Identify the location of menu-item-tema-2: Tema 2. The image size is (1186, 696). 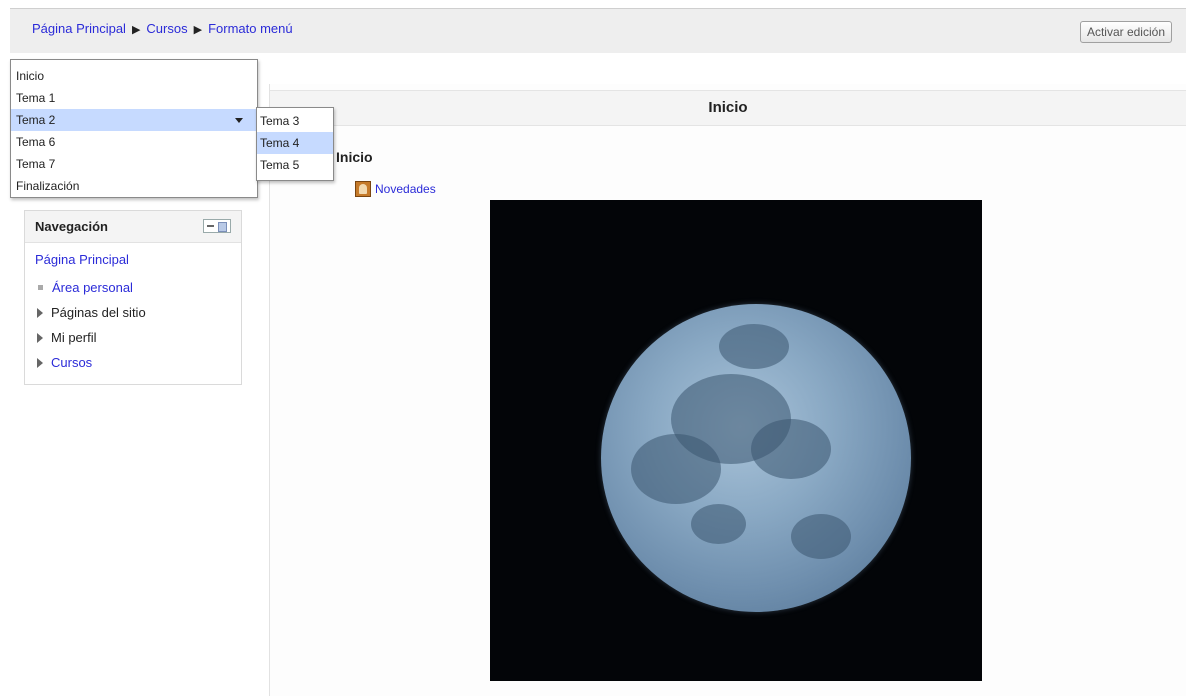
(134, 120).